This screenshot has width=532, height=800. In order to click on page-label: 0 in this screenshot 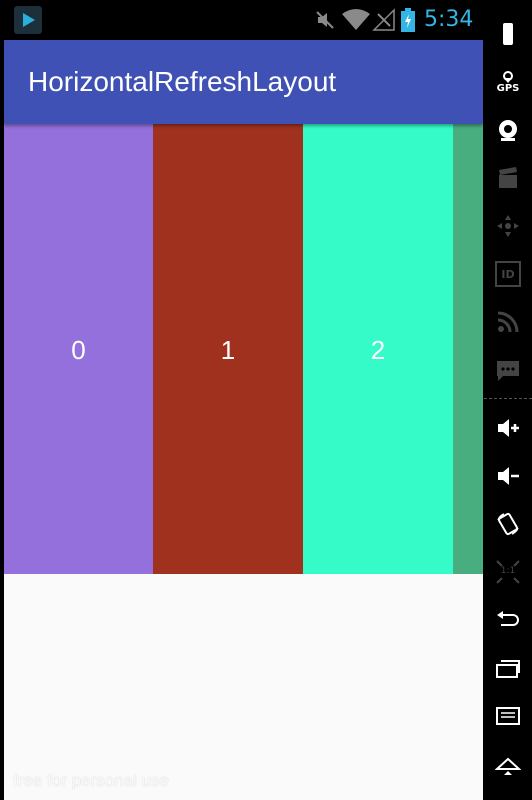, I will do `click(78, 350)`.